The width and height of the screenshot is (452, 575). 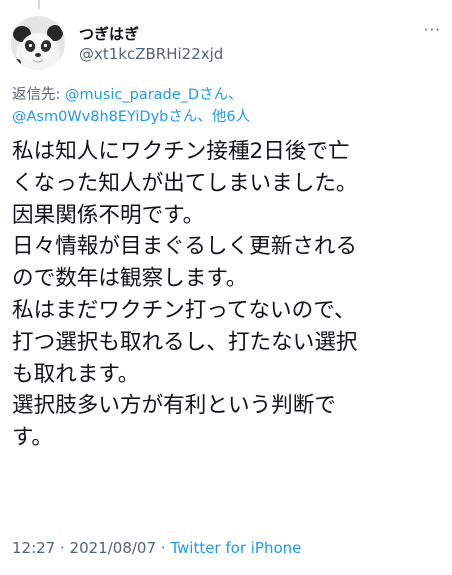 I want to click on replying-to-prefix: 返信先:, so click(x=38, y=95).